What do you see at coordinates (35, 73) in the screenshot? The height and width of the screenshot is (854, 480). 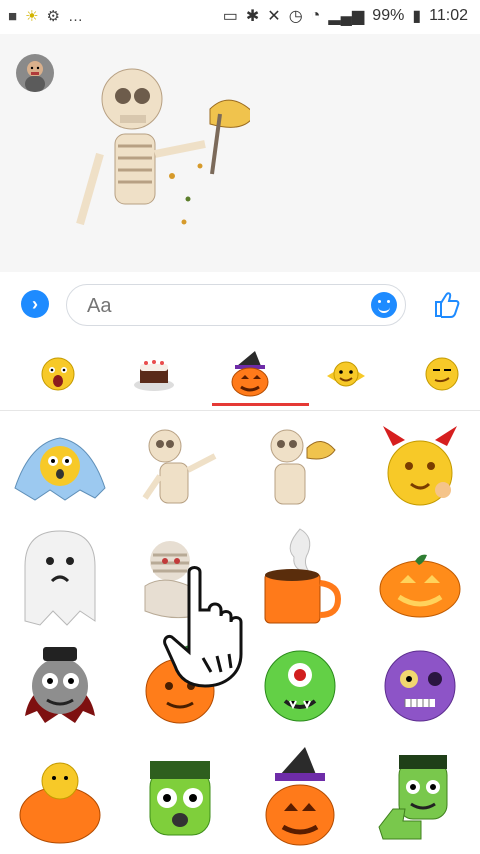 I see `avatar` at bounding box center [35, 73].